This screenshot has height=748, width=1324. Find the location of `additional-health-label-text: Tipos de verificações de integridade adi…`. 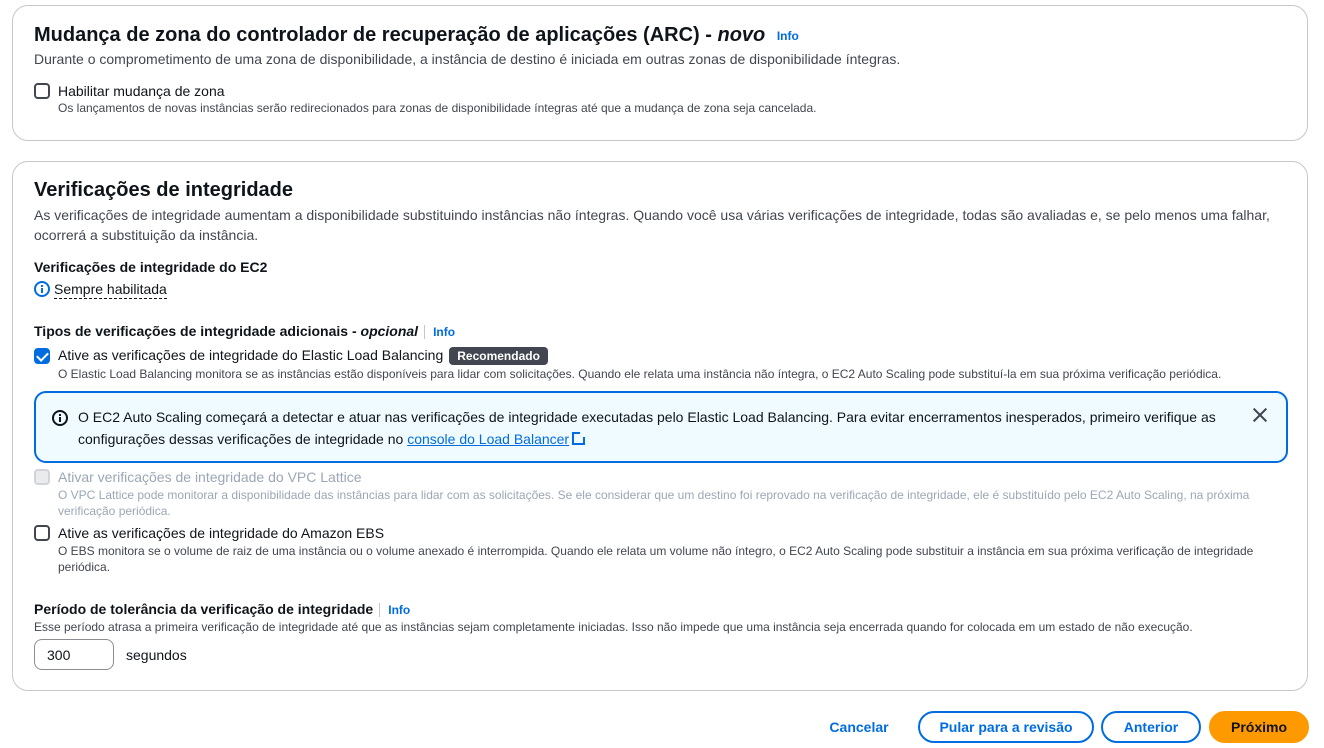

additional-health-label-text: Tipos de verificações de integridade adi… is located at coordinates (197, 331).